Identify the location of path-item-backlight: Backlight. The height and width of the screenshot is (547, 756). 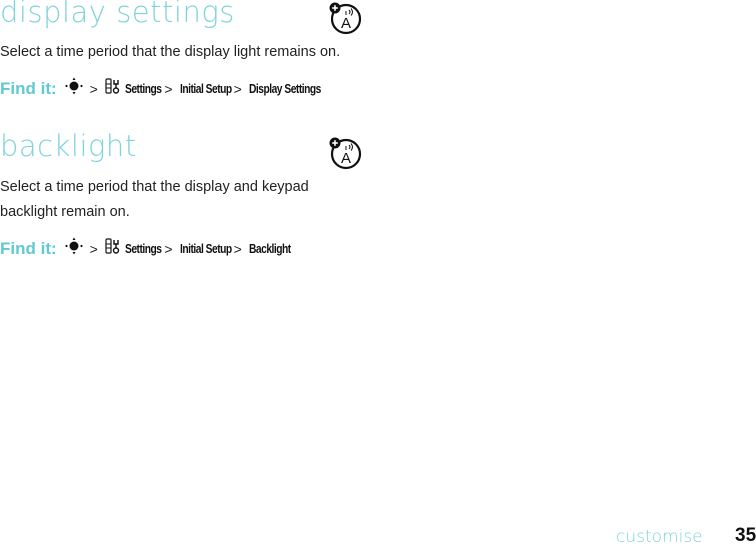
(269, 249).